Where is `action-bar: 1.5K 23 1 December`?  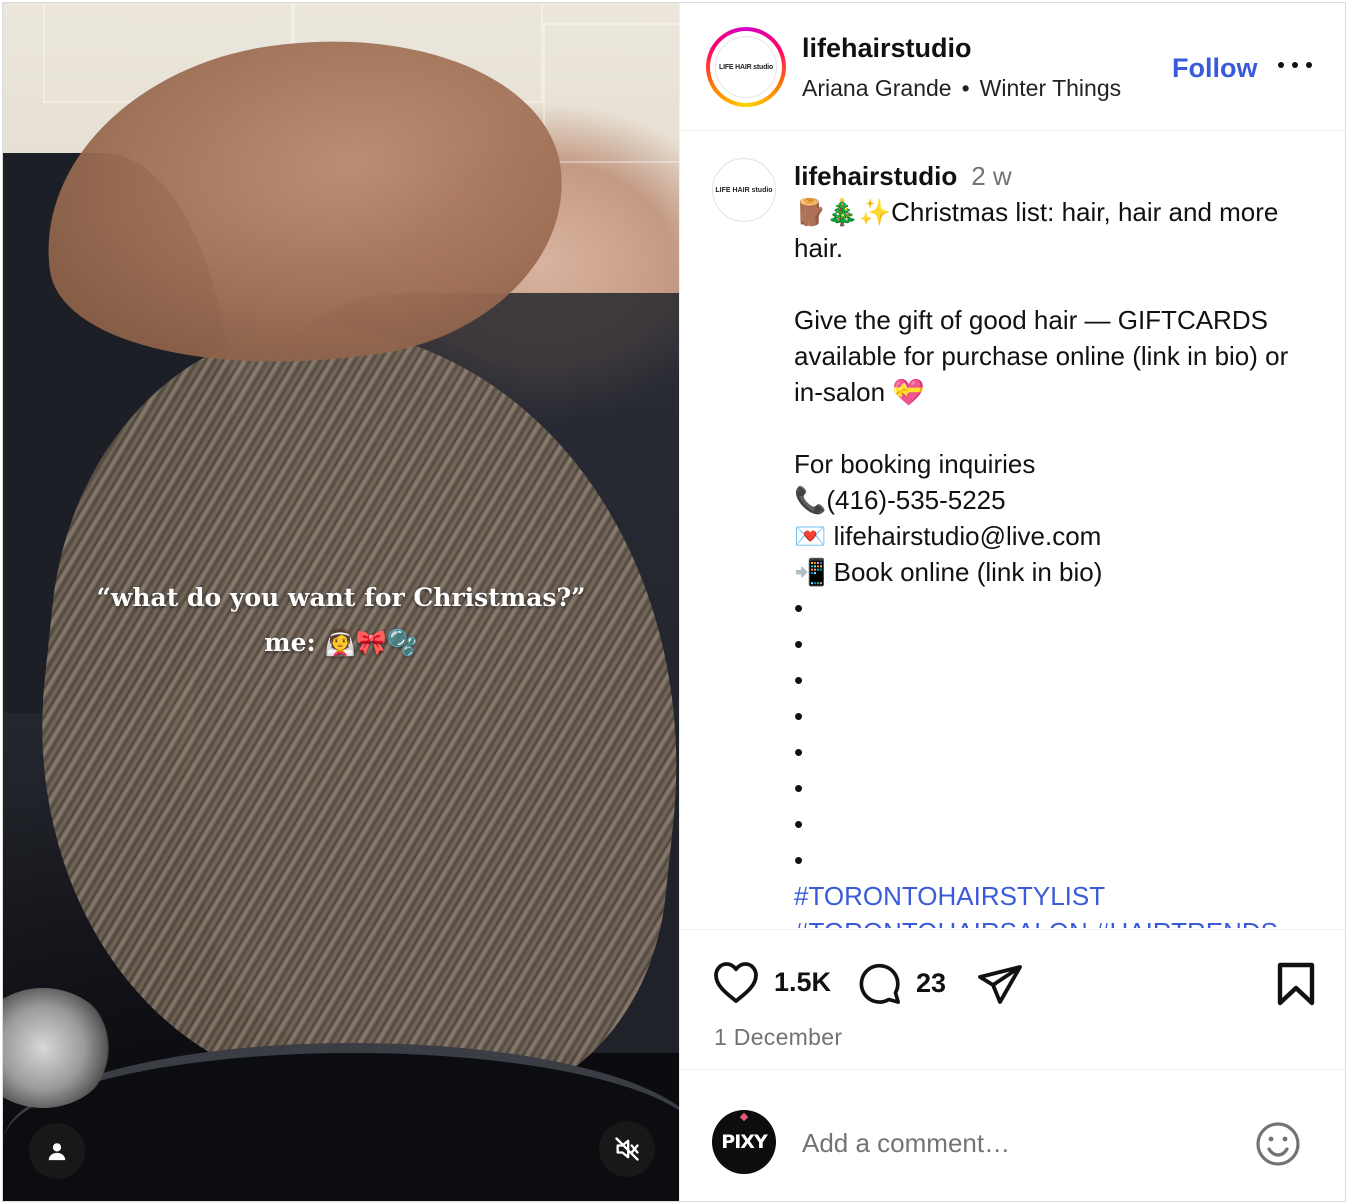
action-bar: 1.5K 23 1 December is located at coordinates (1013, 999).